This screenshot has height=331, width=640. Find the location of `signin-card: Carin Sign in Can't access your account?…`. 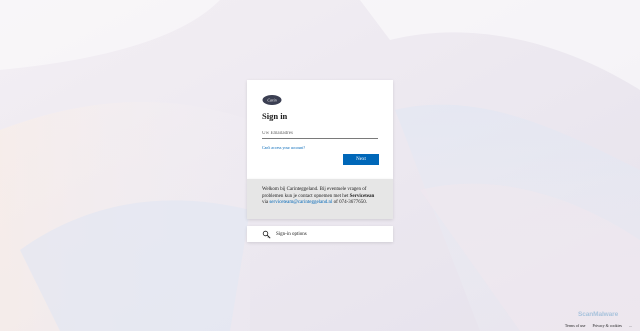

signin-card: Carin Sign in Can't access your account?… is located at coordinates (320, 129).